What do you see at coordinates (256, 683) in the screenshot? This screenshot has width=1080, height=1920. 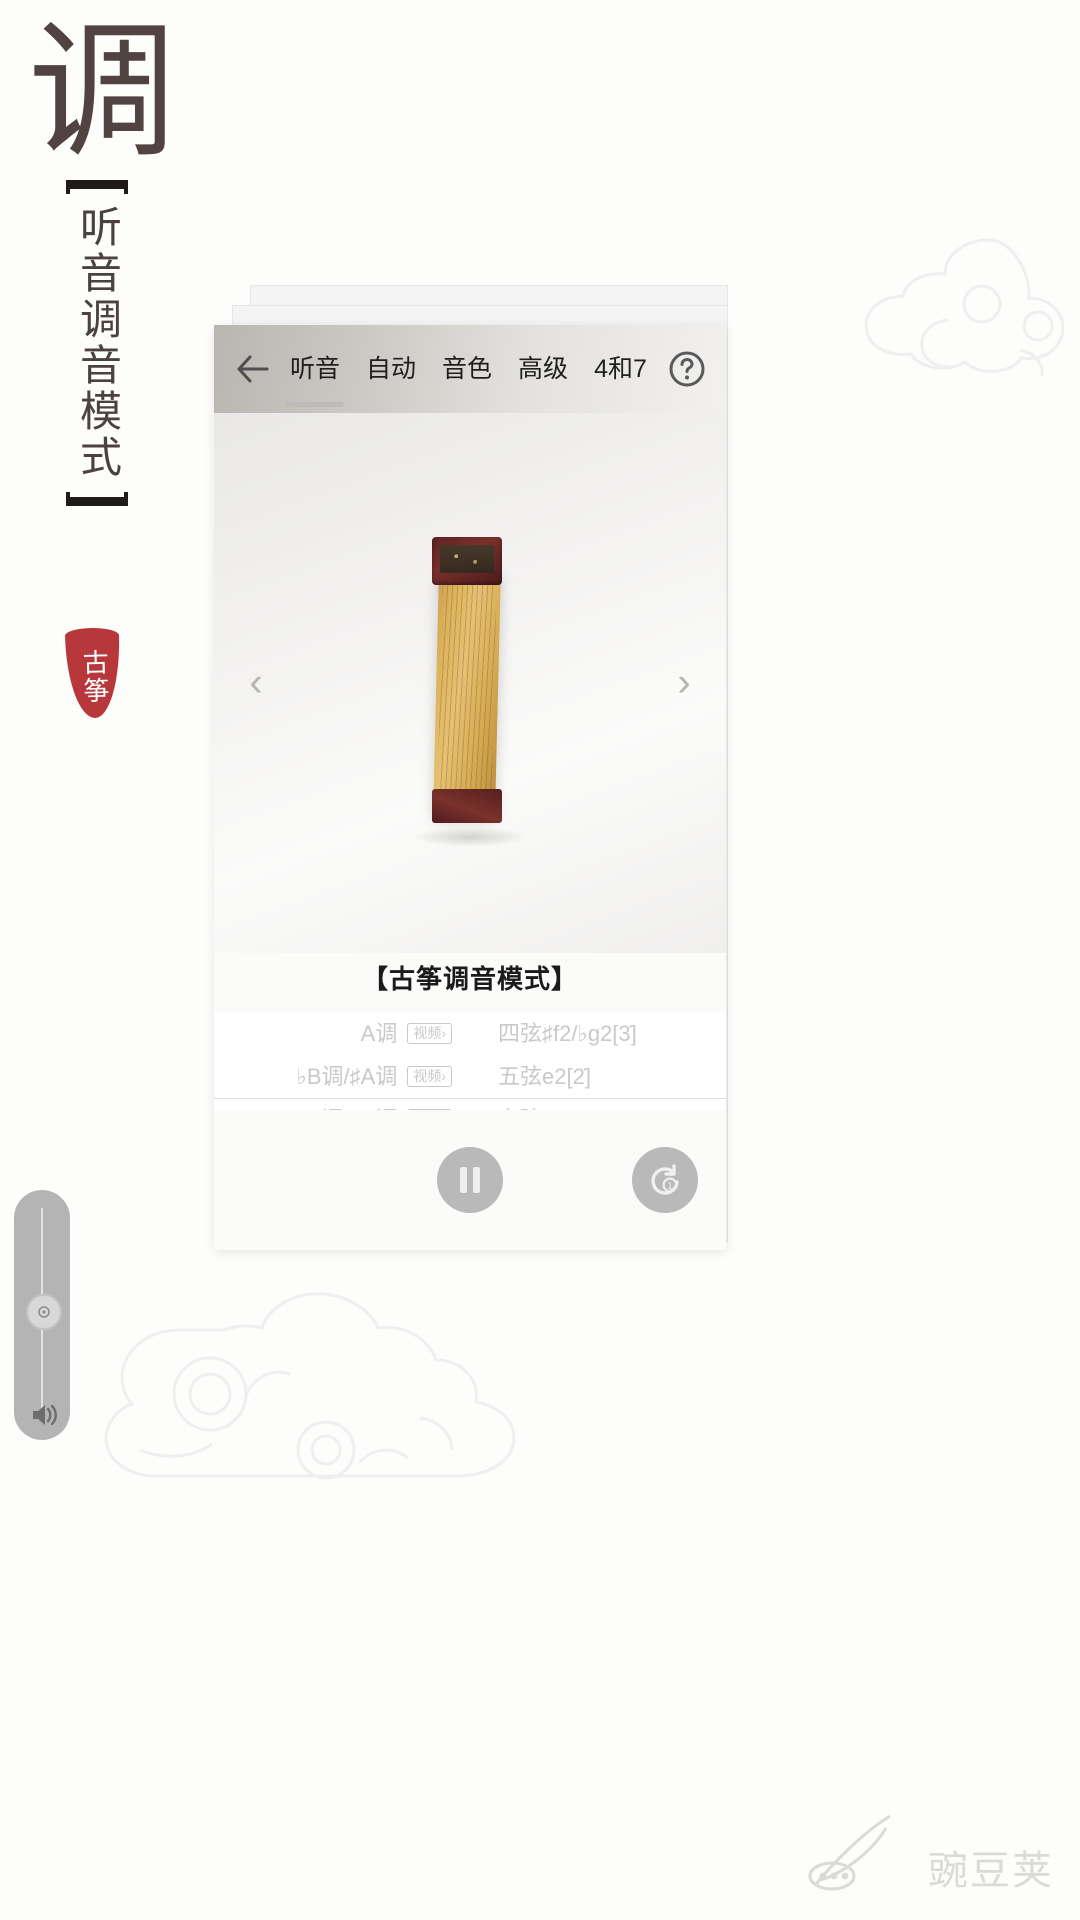 I see `chevron-left-icon: ‹` at bounding box center [256, 683].